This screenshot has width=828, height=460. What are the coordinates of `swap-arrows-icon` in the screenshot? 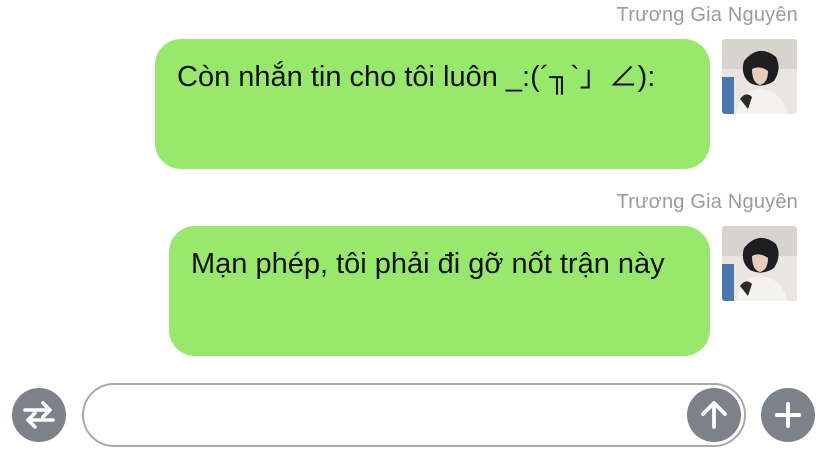 It's located at (39, 415).